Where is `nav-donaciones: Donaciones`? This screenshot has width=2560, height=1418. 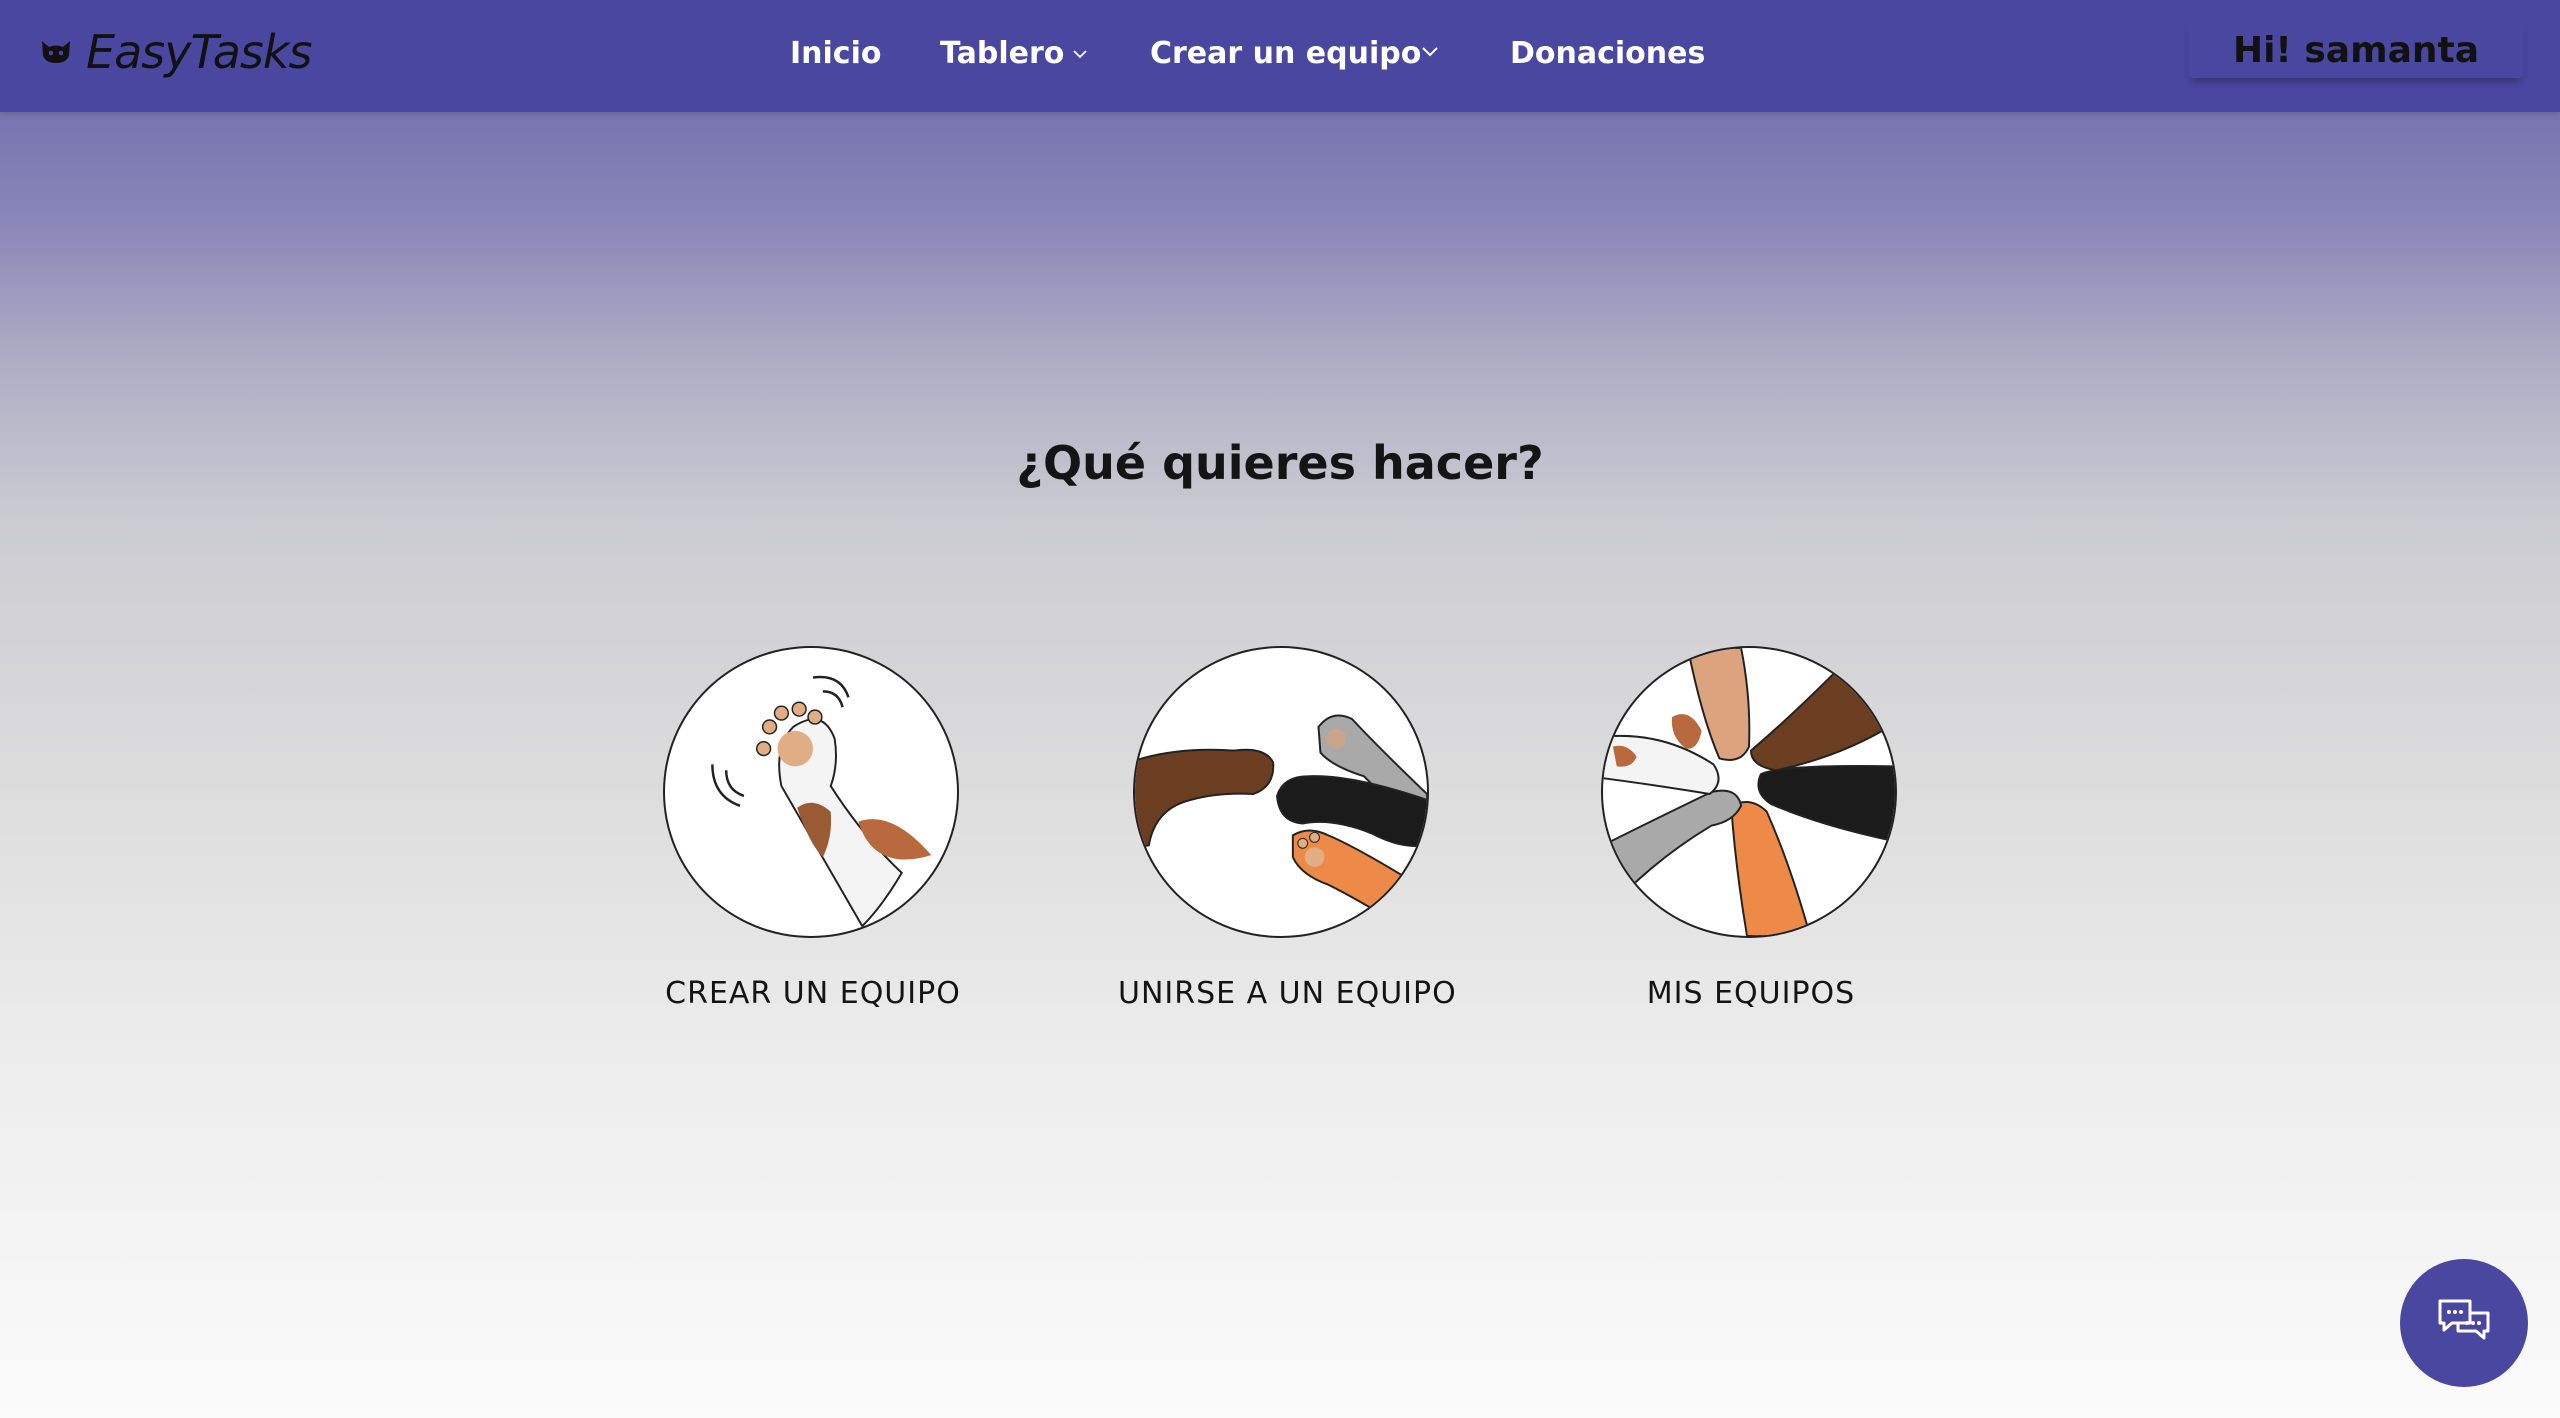 nav-donaciones: Donaciones is located at coordinates (1607, 53).